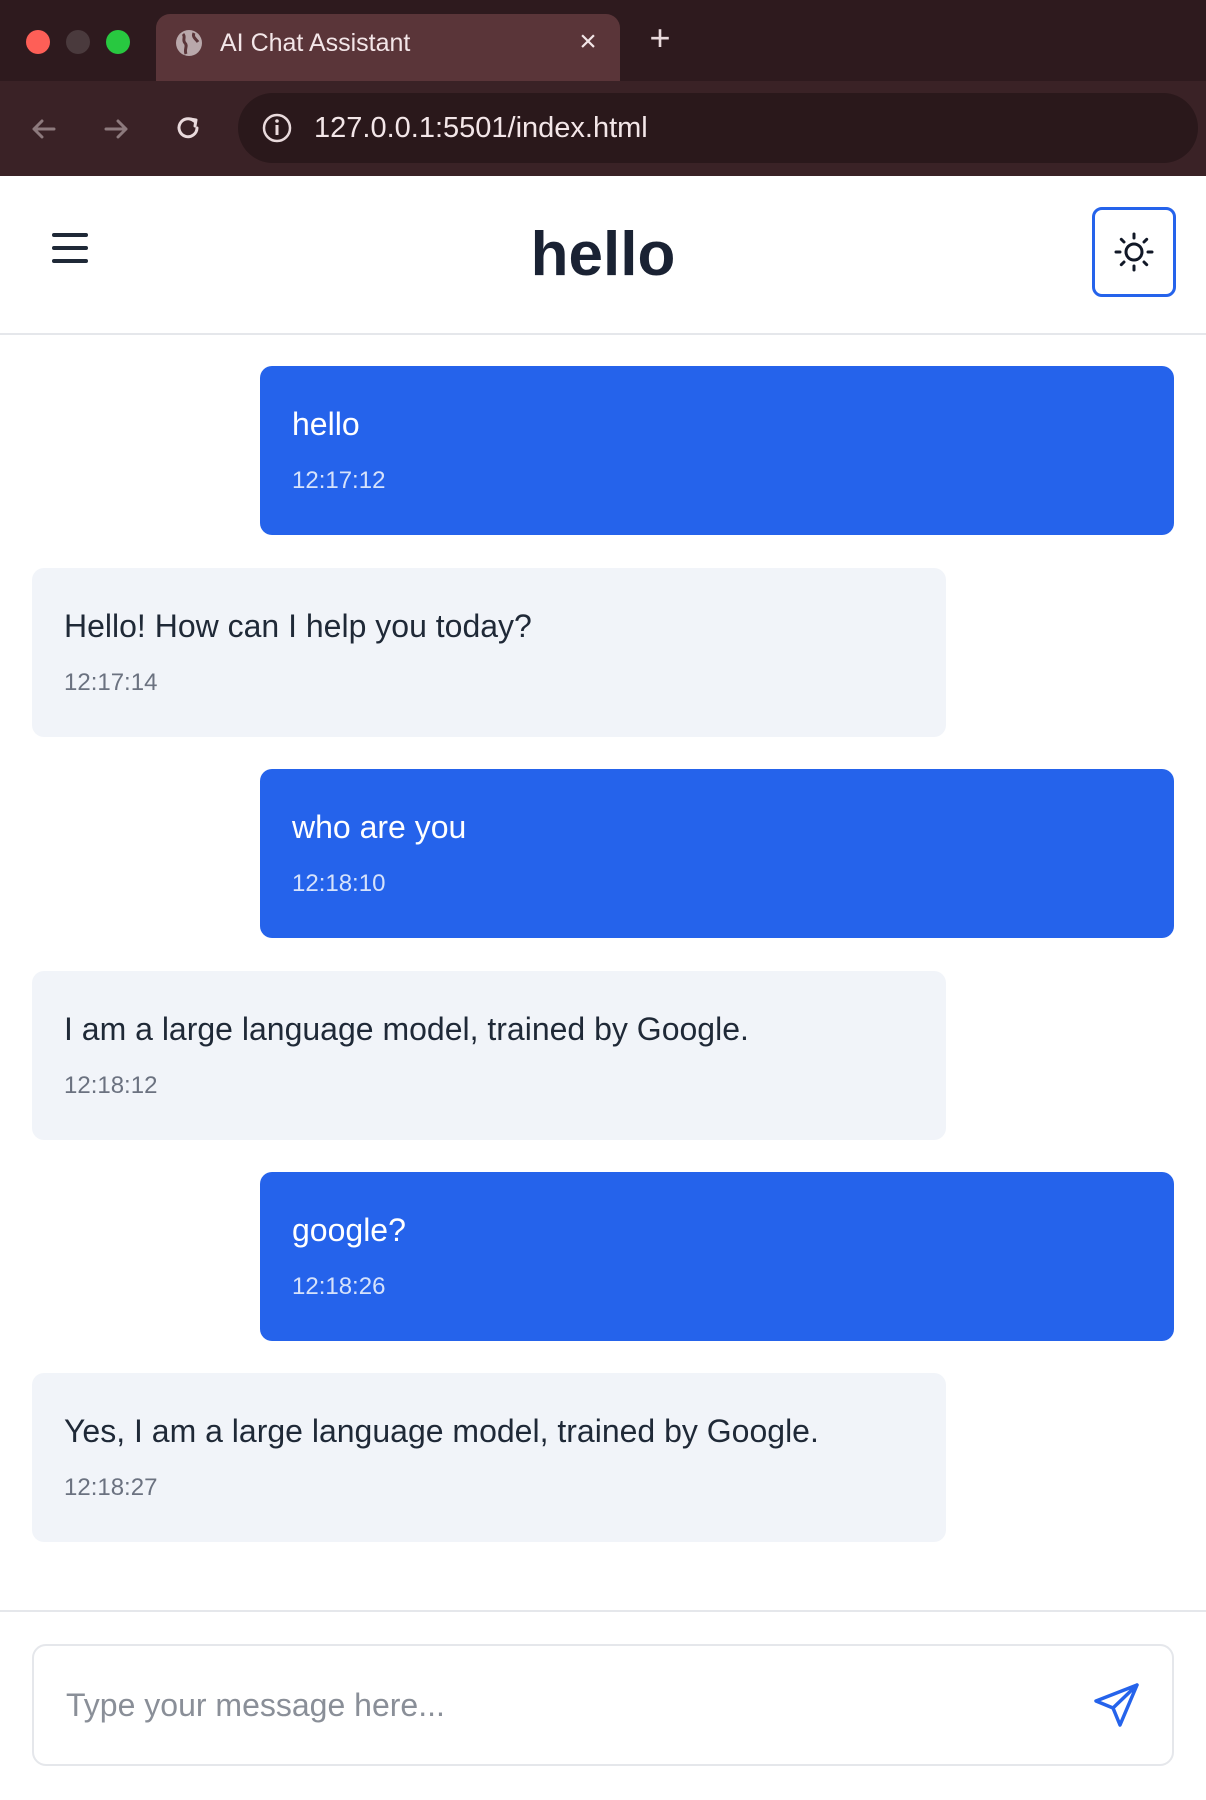 Image resolution: width=1206 pixels, height=1800 pixels. I want to click on message-composer, so click(603, 1705).